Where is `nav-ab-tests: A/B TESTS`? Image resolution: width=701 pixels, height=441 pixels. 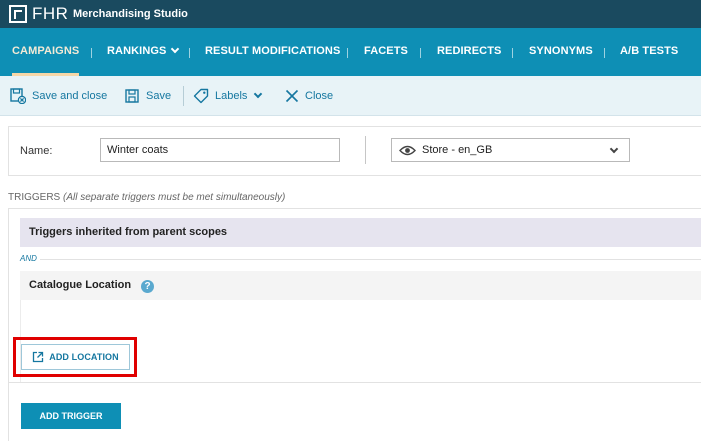
nav-ab-tests: A/B TESTS is located at coordinates (649, 52).